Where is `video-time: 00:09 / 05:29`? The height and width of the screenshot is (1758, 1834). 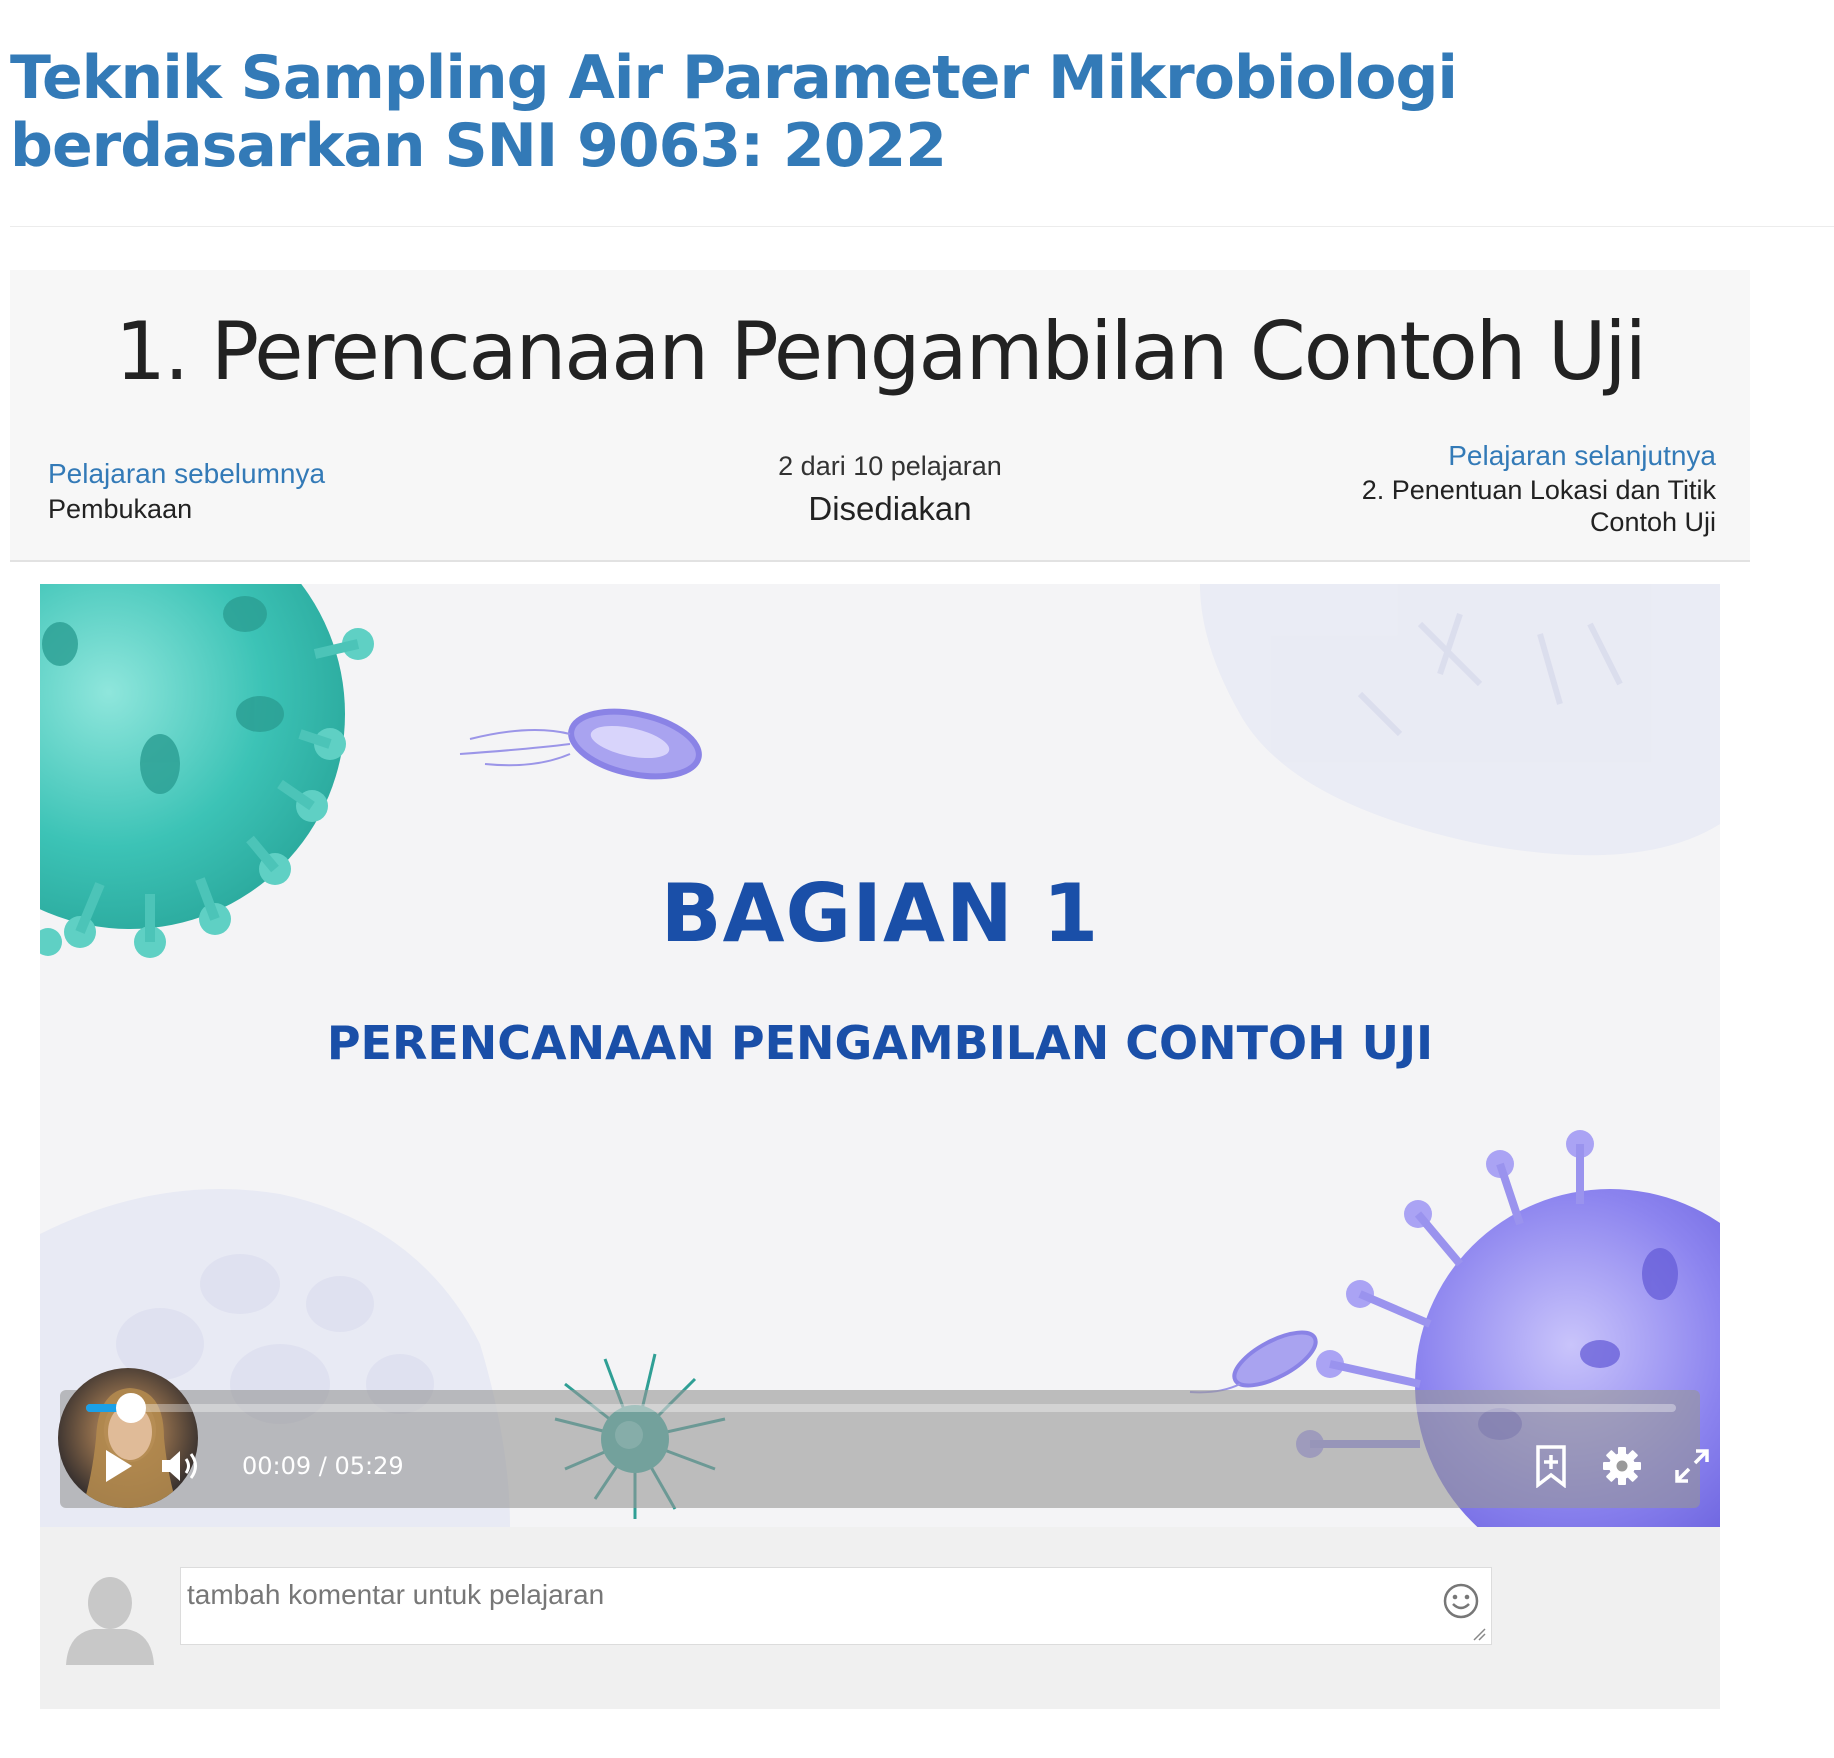 video-time: 00:09 / 05:29 is located at coordinates (323, 1466).